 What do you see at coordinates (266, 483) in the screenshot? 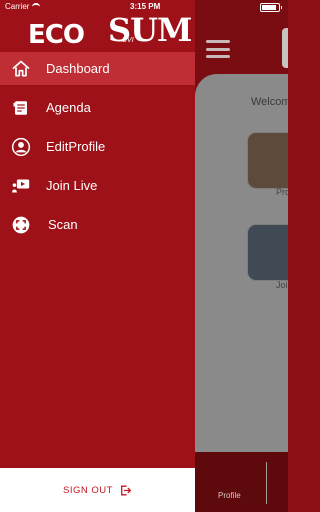
I see `bottom-bar-divider` at bounding box center [266, 483].